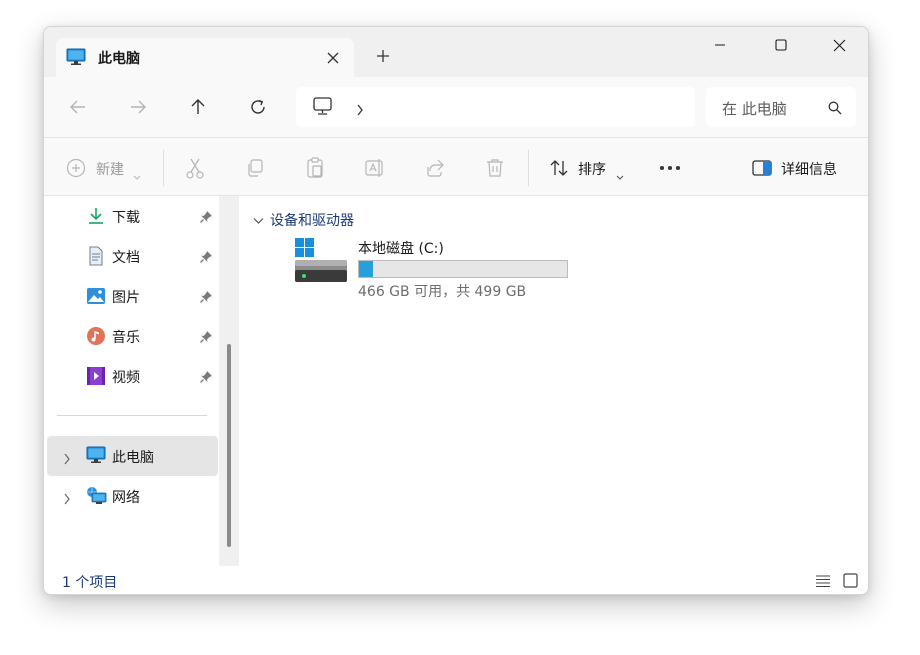 This screenshot has width=920, height=655. Describe the element at coordinates (96, 496) in the screenshot. I see `network-icon` at that location.